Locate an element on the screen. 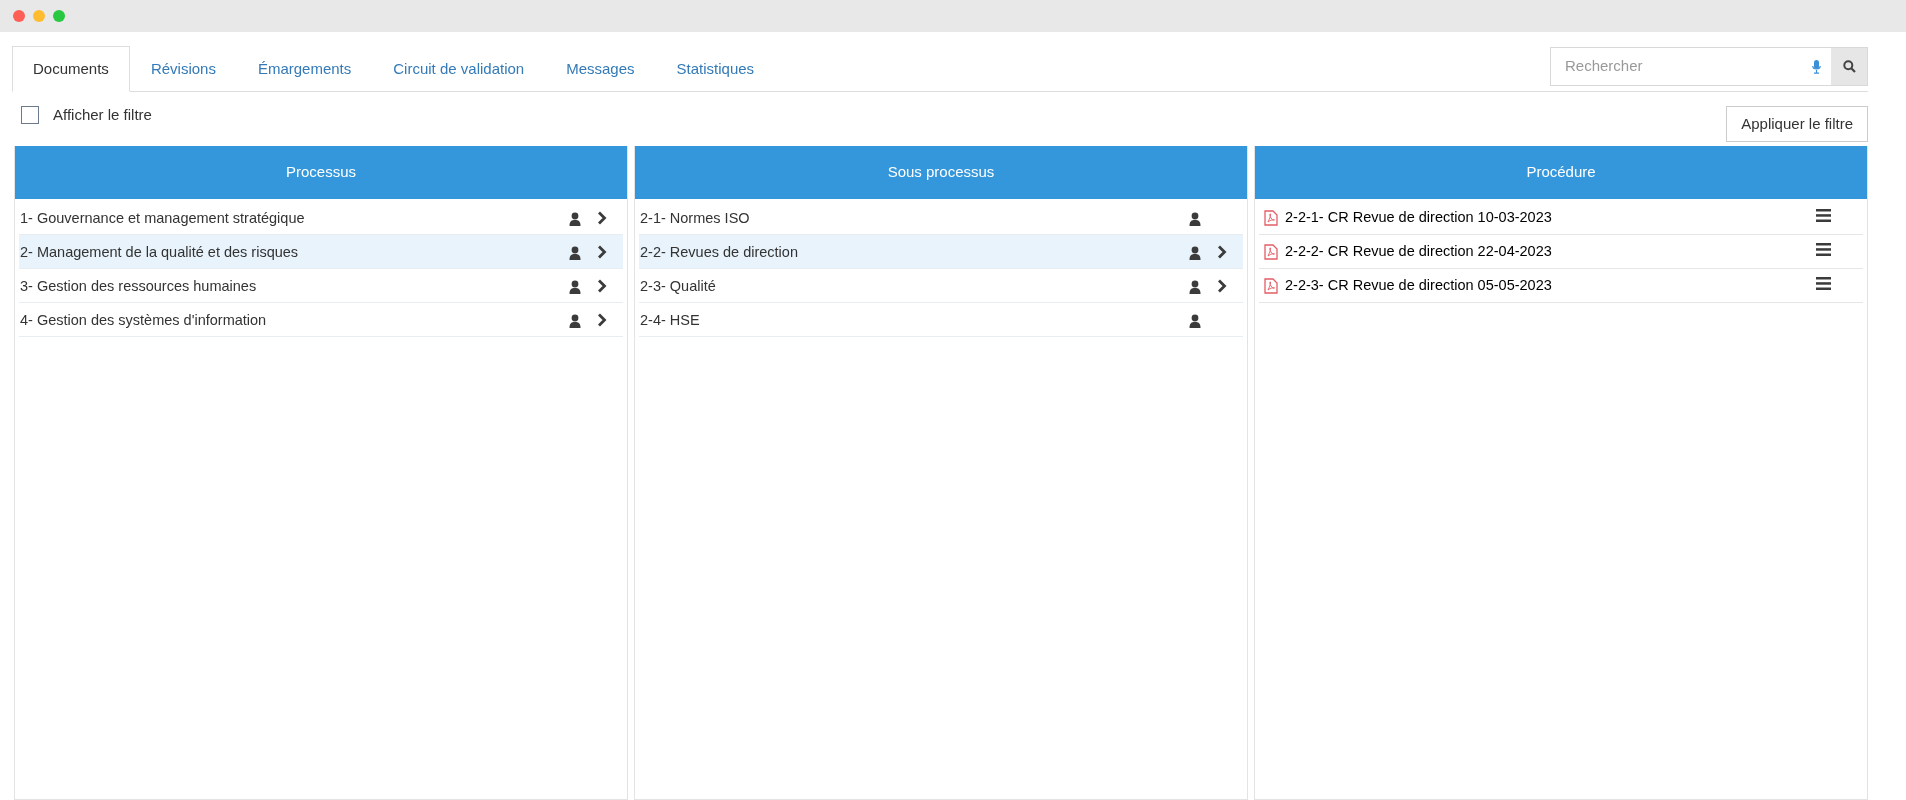 This screenshot has height=800, width=1906. tab: Émargements is located at coordinates (304, 69).